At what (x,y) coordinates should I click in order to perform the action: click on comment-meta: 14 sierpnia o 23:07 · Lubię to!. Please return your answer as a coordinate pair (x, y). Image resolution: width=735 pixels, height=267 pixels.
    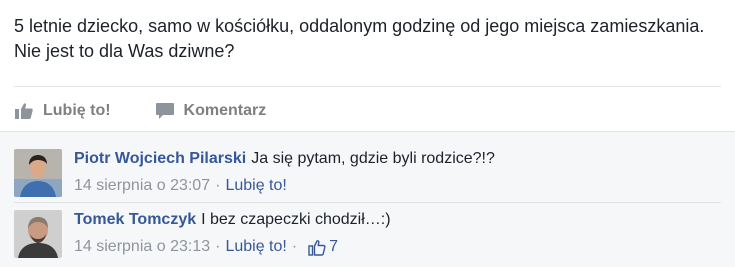
    Looking at the image, I should click on (284, 186).